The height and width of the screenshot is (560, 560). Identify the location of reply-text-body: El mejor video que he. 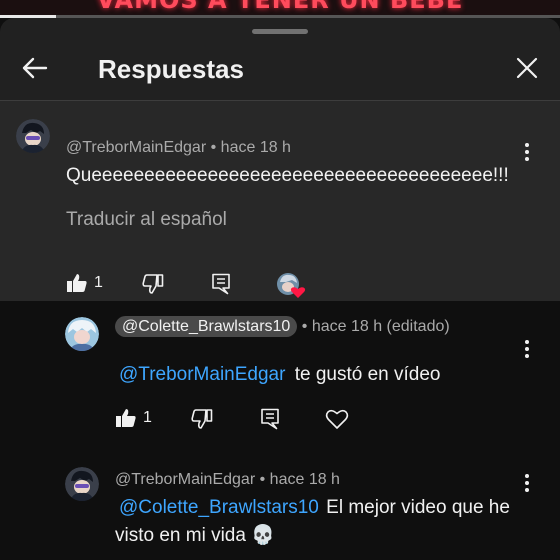
(418, 507).